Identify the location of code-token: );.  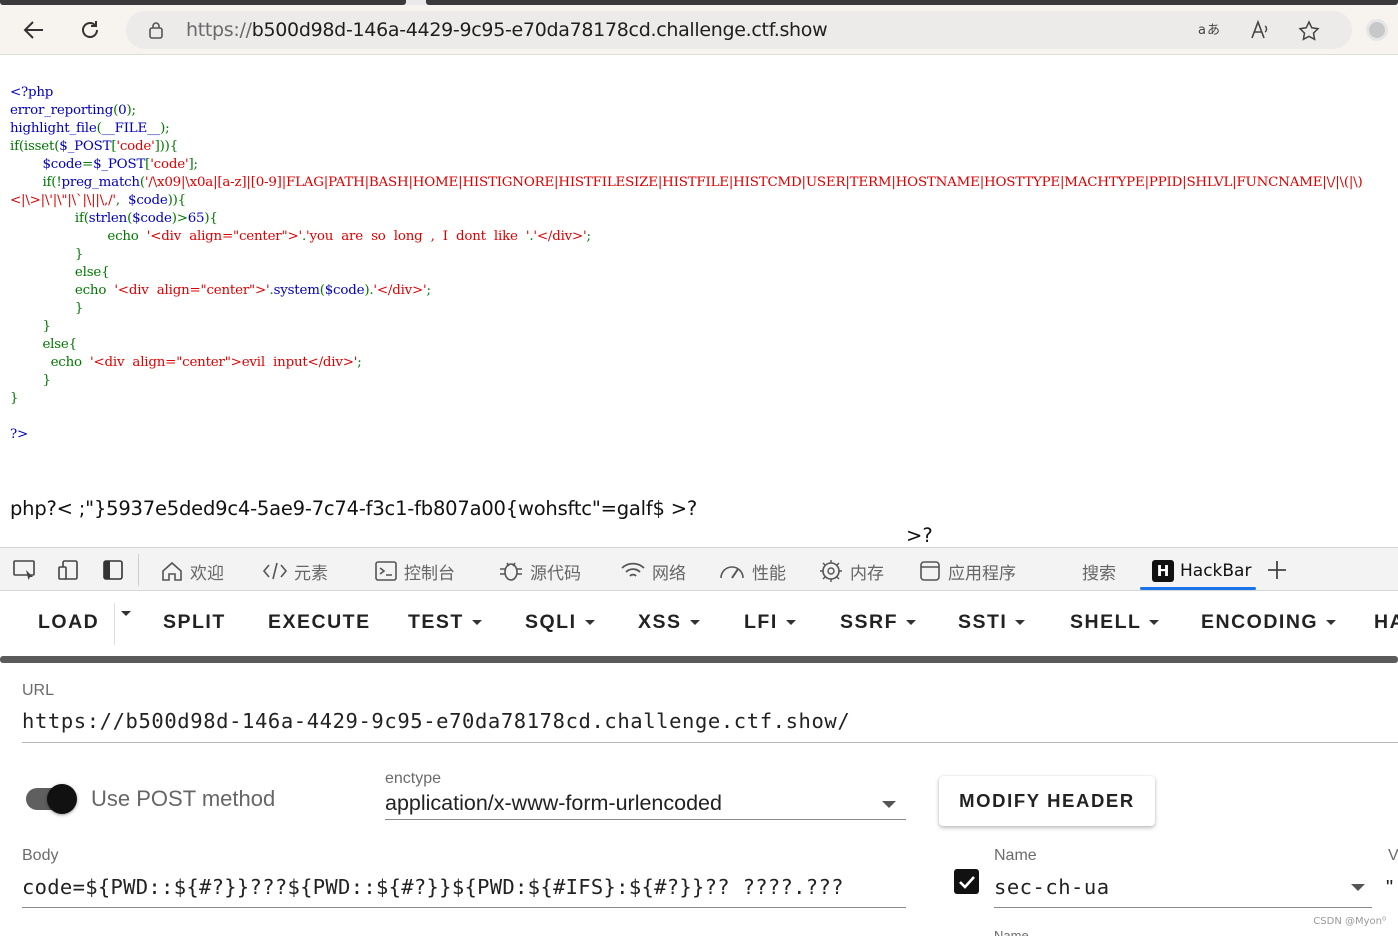
(131, 110).